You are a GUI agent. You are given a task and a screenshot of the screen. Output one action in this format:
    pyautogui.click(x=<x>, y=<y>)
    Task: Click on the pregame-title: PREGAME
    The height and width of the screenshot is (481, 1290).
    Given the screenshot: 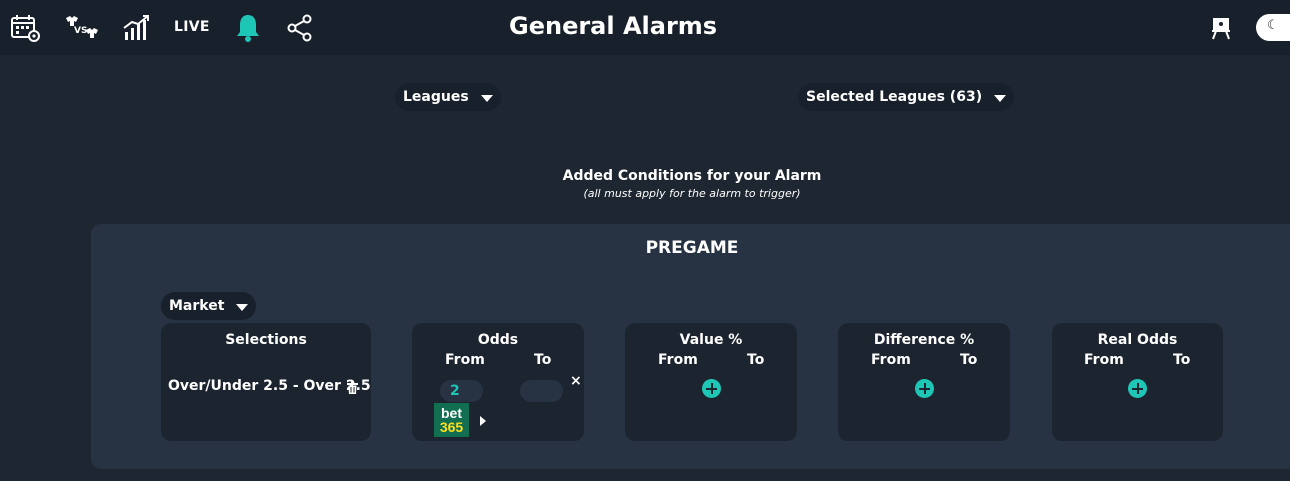 What is the action you would take?
    pyautogui.click(x=692, y=248)
    